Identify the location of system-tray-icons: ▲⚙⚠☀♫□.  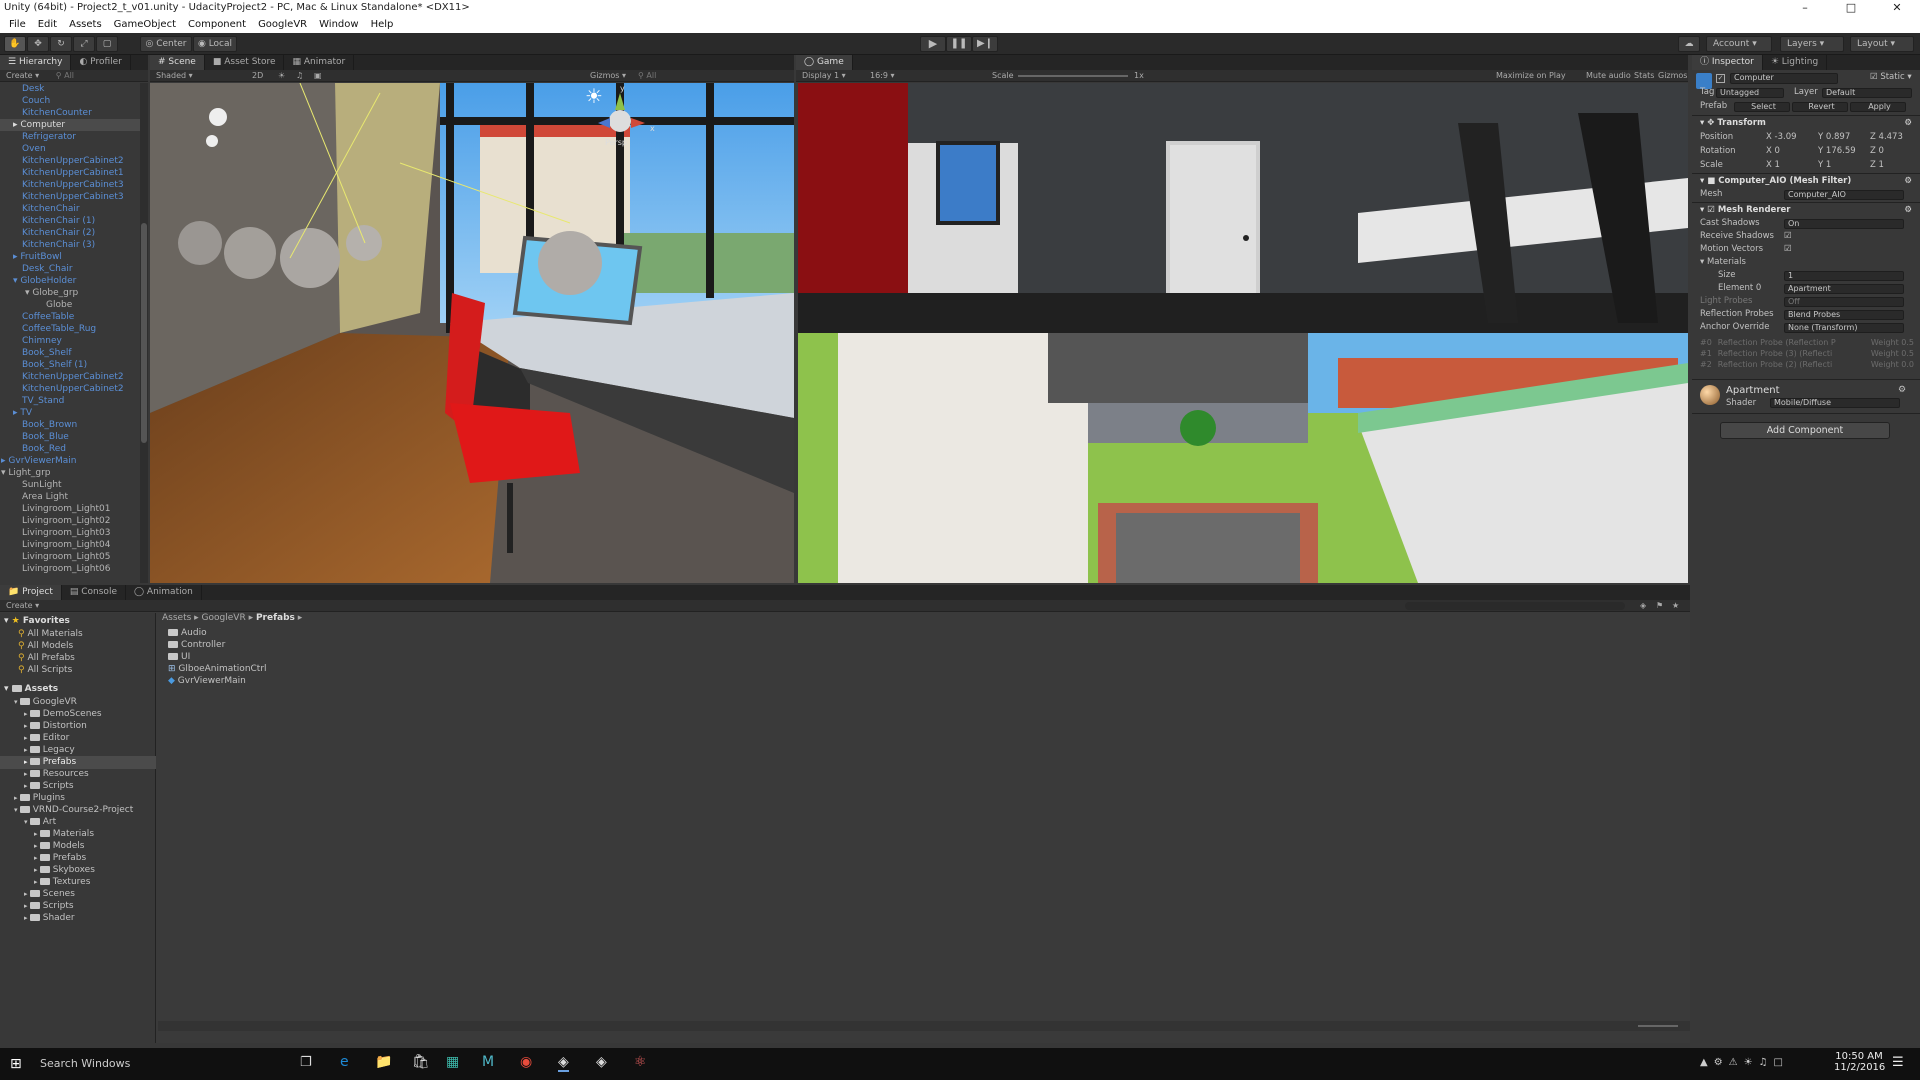
(1744, 1062).